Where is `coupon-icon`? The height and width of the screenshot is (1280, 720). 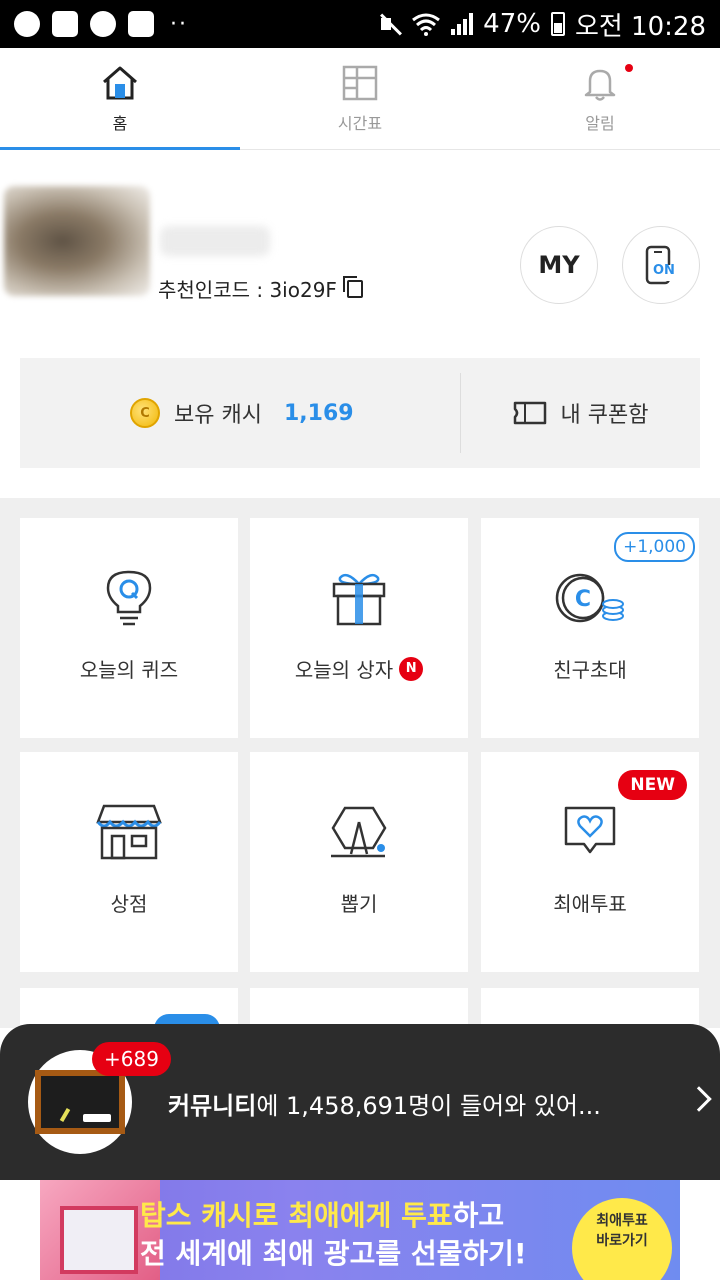 coupon-icon is located at coordinates (529, 413).